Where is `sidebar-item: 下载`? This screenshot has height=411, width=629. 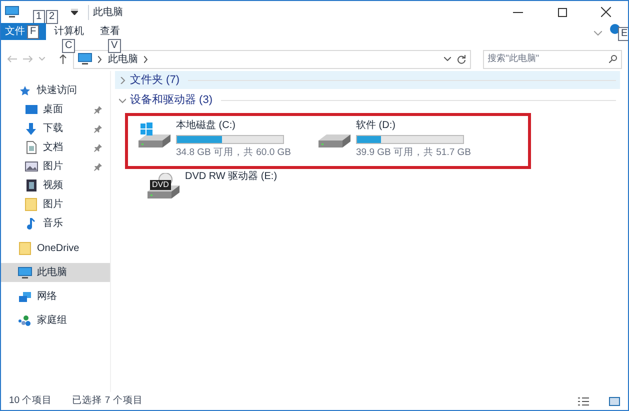 sidebar-item: 下载 is located at coordinates (55, 128).